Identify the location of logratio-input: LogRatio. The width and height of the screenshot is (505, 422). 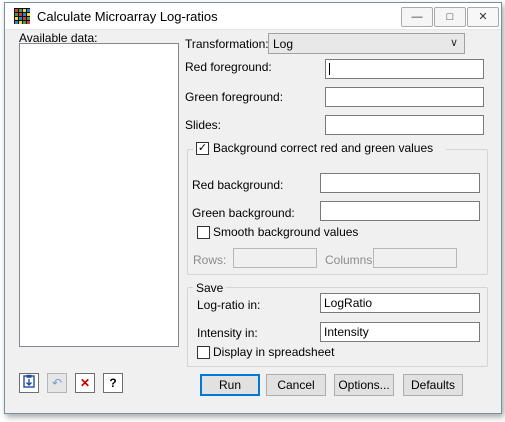
(400, 303).